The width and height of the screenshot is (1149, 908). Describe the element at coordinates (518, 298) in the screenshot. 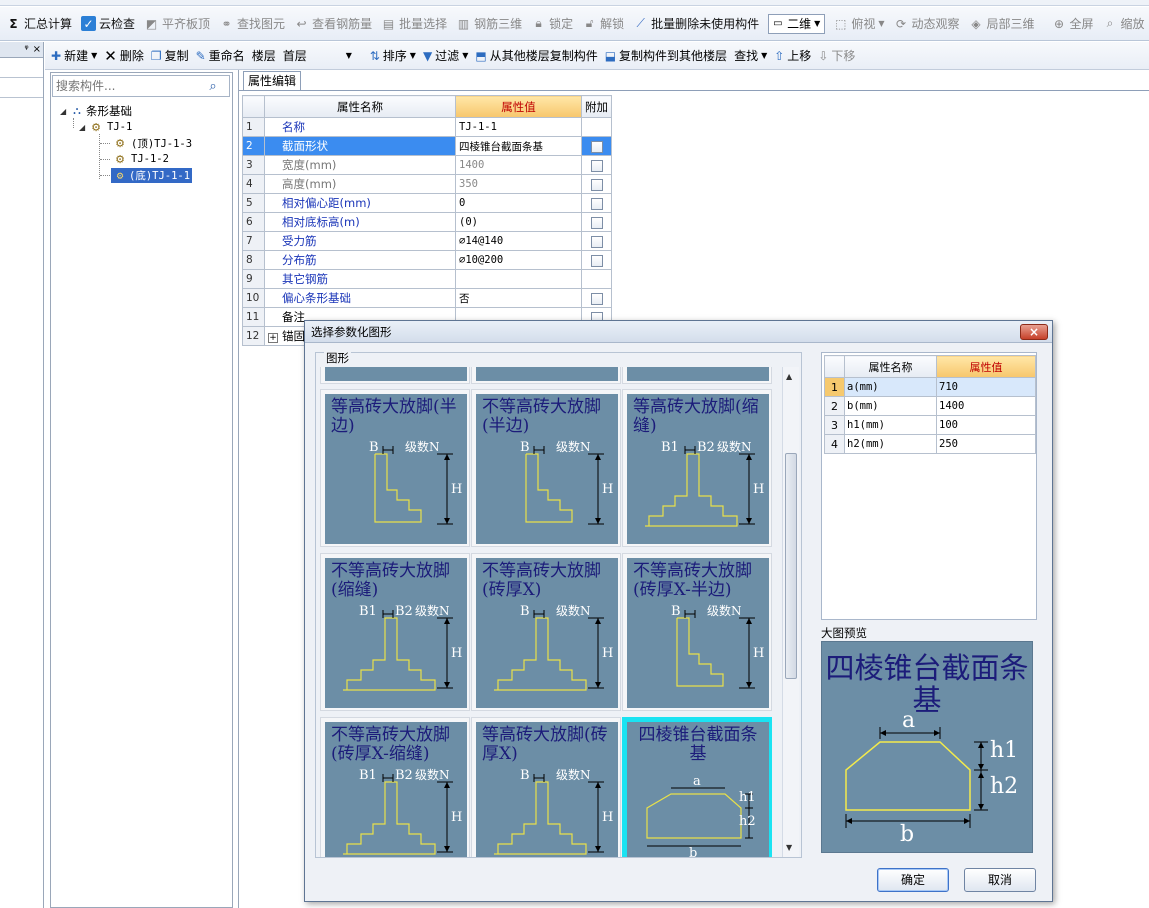

I see `prop-value-cell: 否` at that location.